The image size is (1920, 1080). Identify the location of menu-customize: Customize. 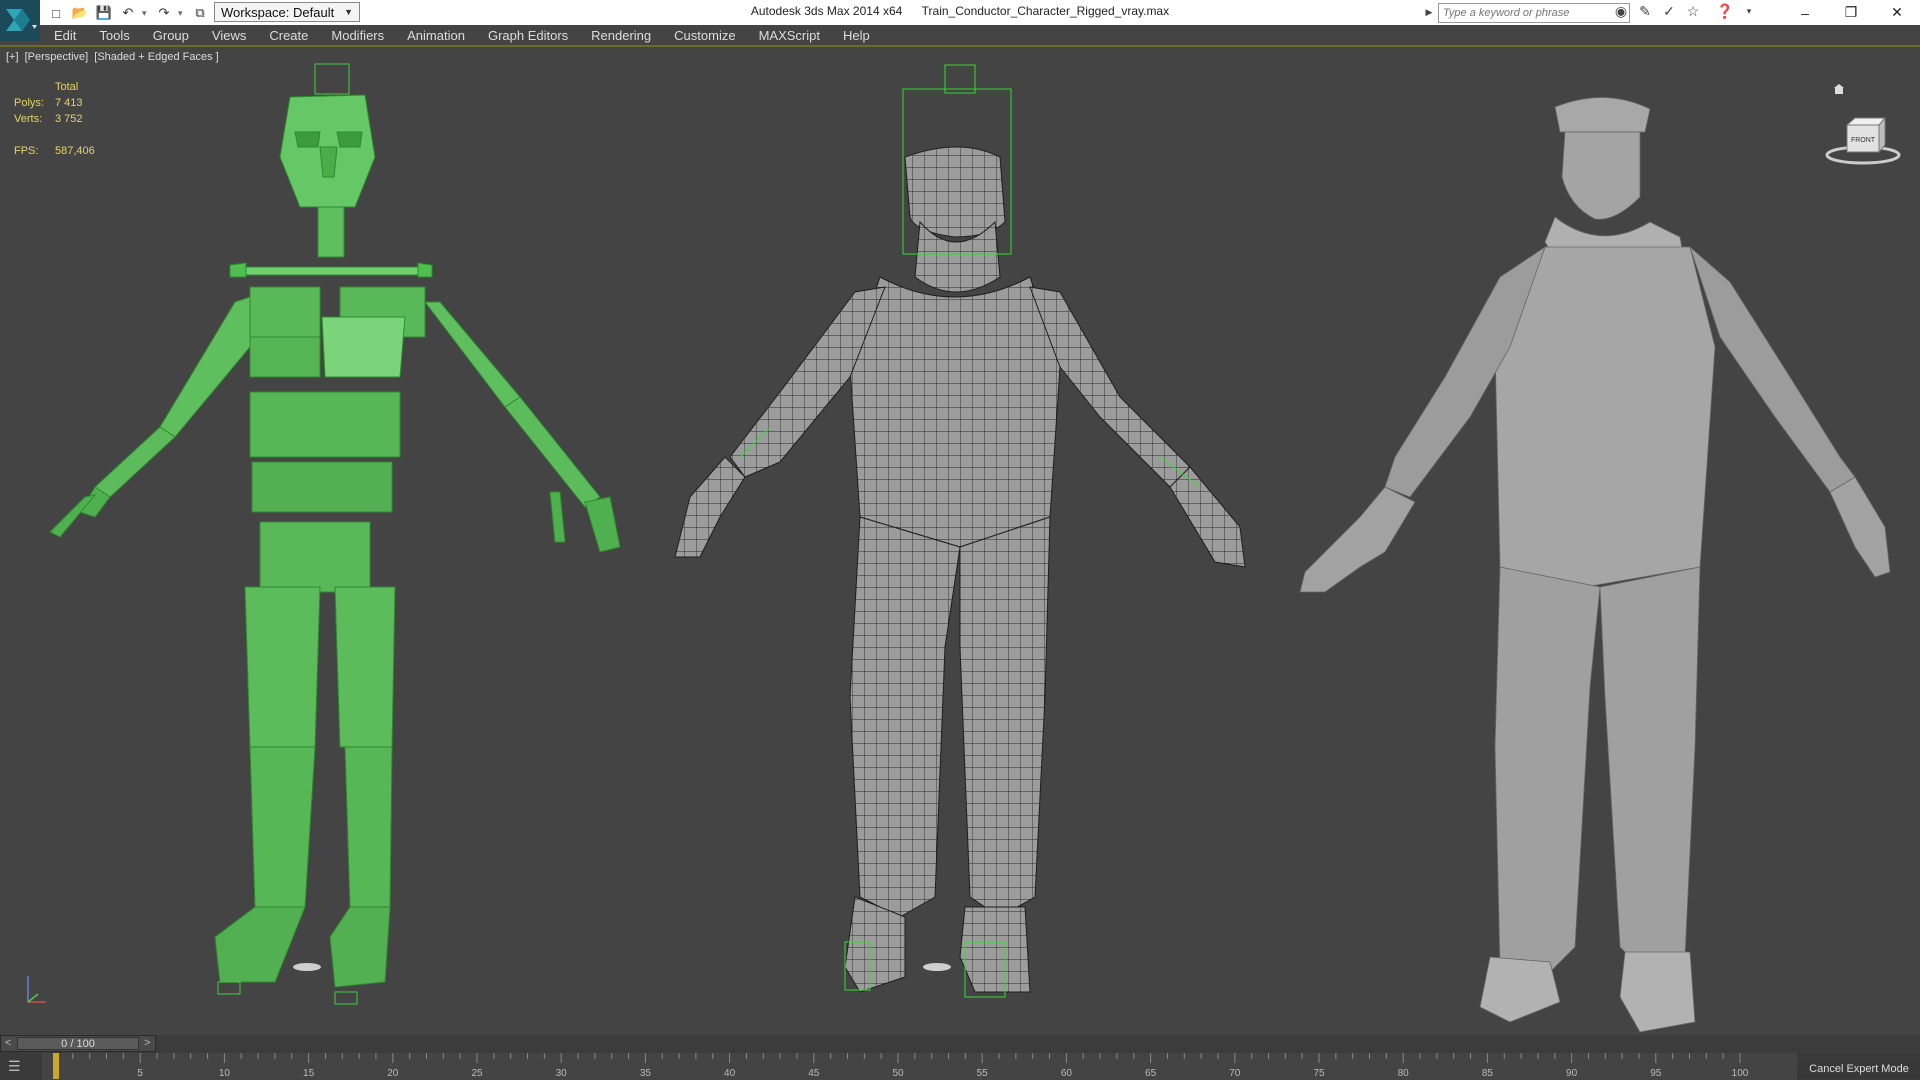
(704, 35).